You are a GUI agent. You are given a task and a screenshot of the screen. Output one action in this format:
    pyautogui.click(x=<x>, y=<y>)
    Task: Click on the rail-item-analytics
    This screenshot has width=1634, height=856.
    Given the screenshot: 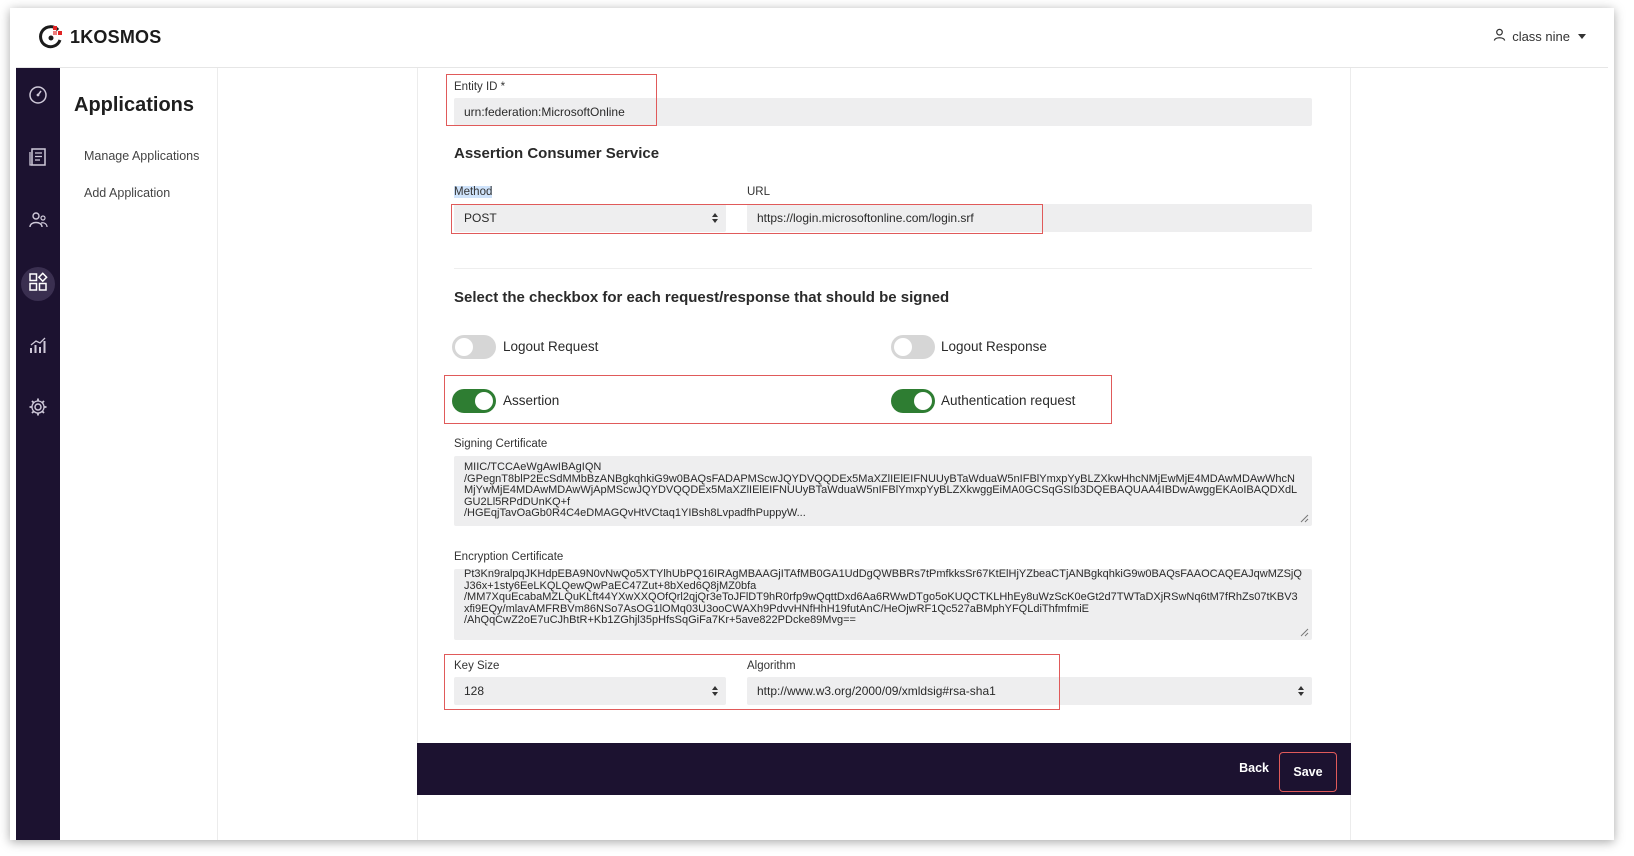 What is the action you would take?
    pyautogui.click(x=38, y=347)
    